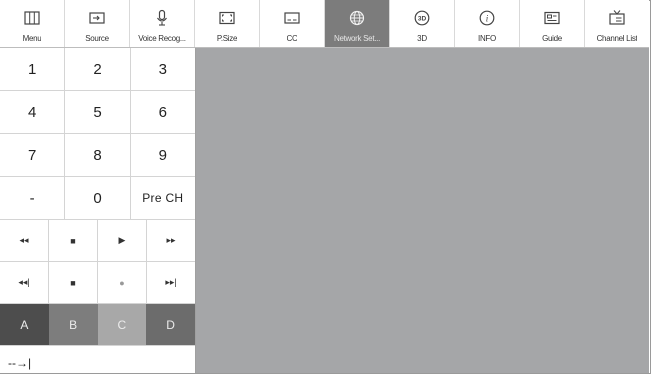  Describe the element at coordinates (122, 240) in the screenshot. I see `play-button: ▶` at that location.